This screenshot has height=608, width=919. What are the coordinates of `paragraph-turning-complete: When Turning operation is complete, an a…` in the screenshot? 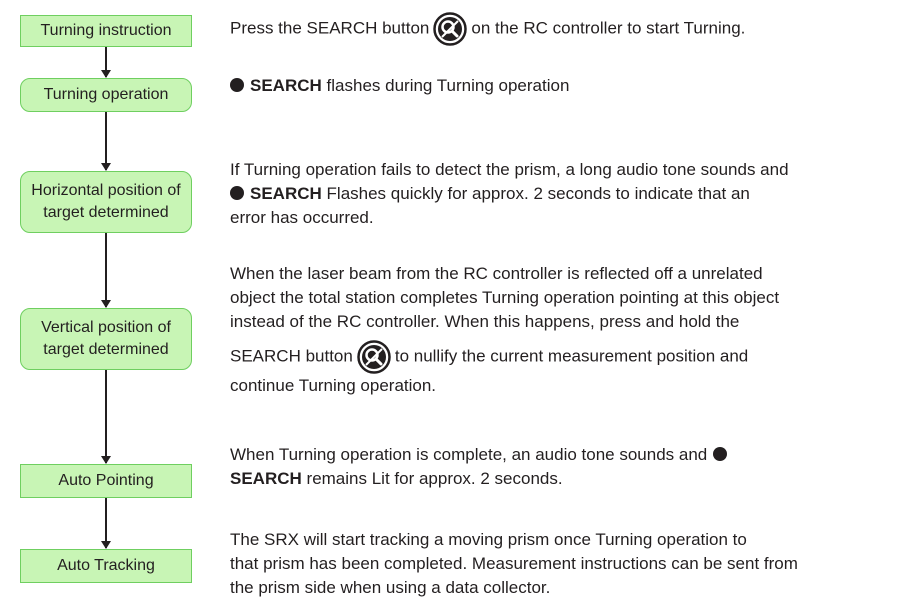 It's located at (570, 467).